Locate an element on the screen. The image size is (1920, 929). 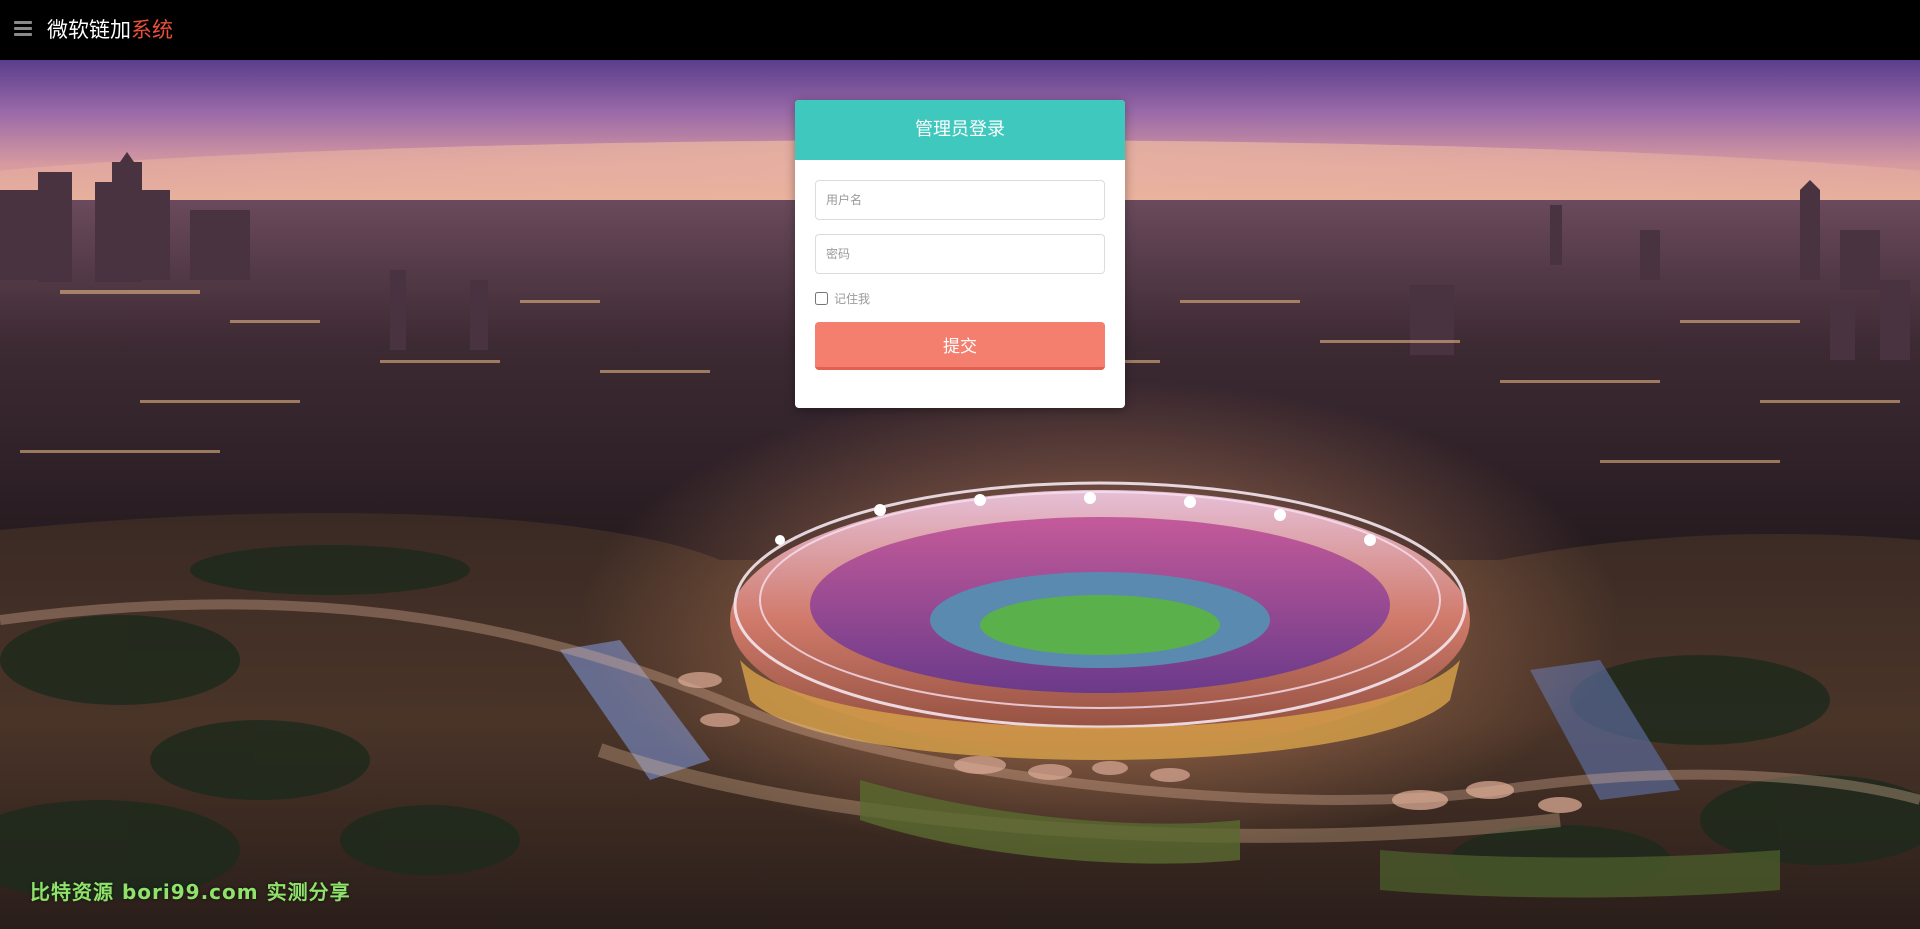
login-card: 管理员登录 记住我 提交 is located at coordinates (960, 254).